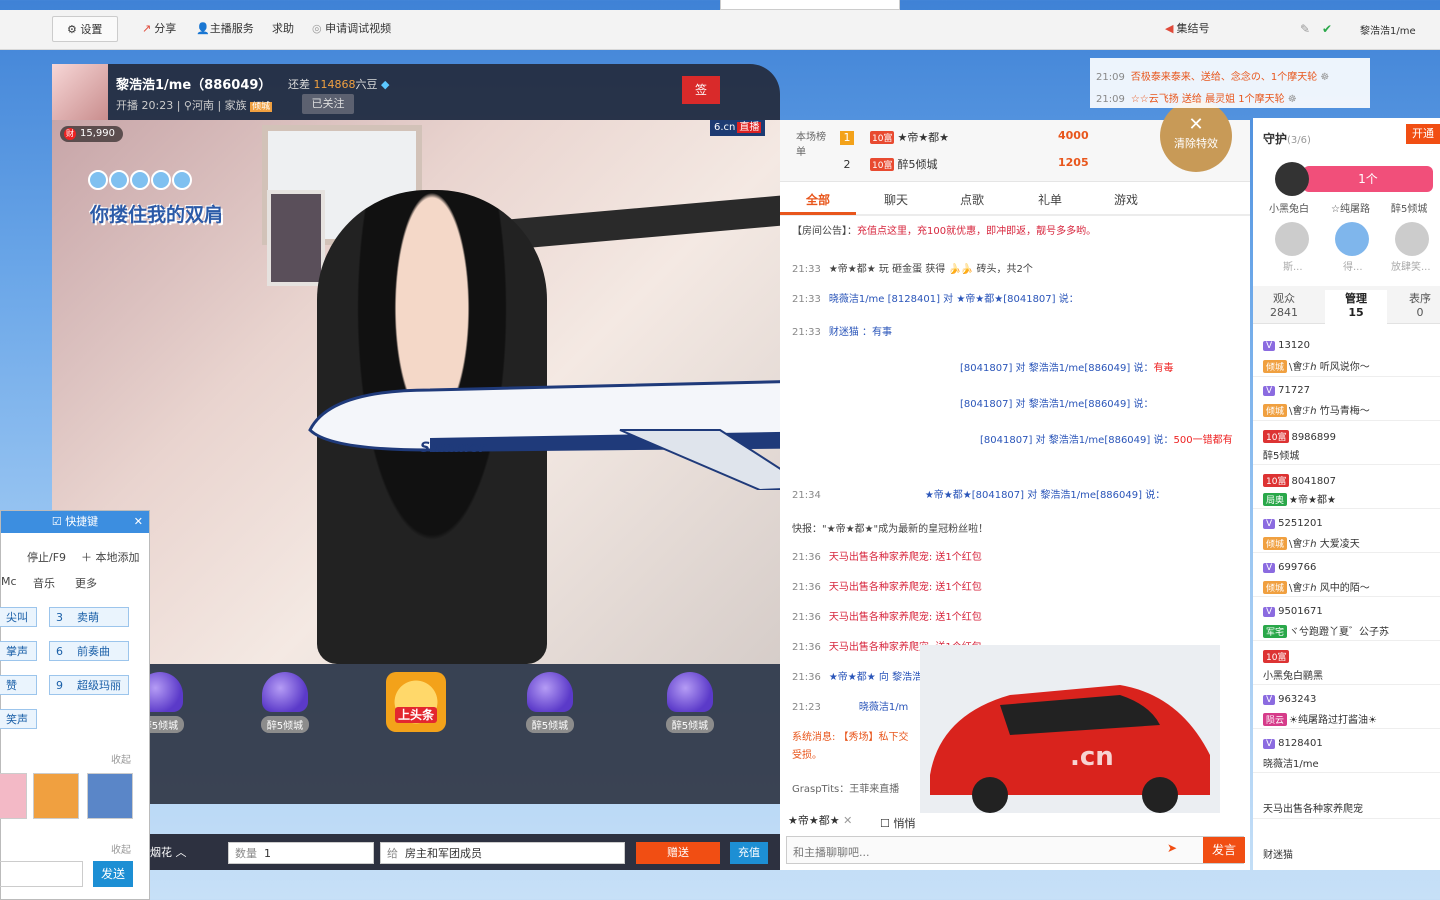 This screenshot has width=1440, height=900. Describe the element at coordinates (18, 617) in the screenshot. I see `sound-button: 尖叫` at that location.